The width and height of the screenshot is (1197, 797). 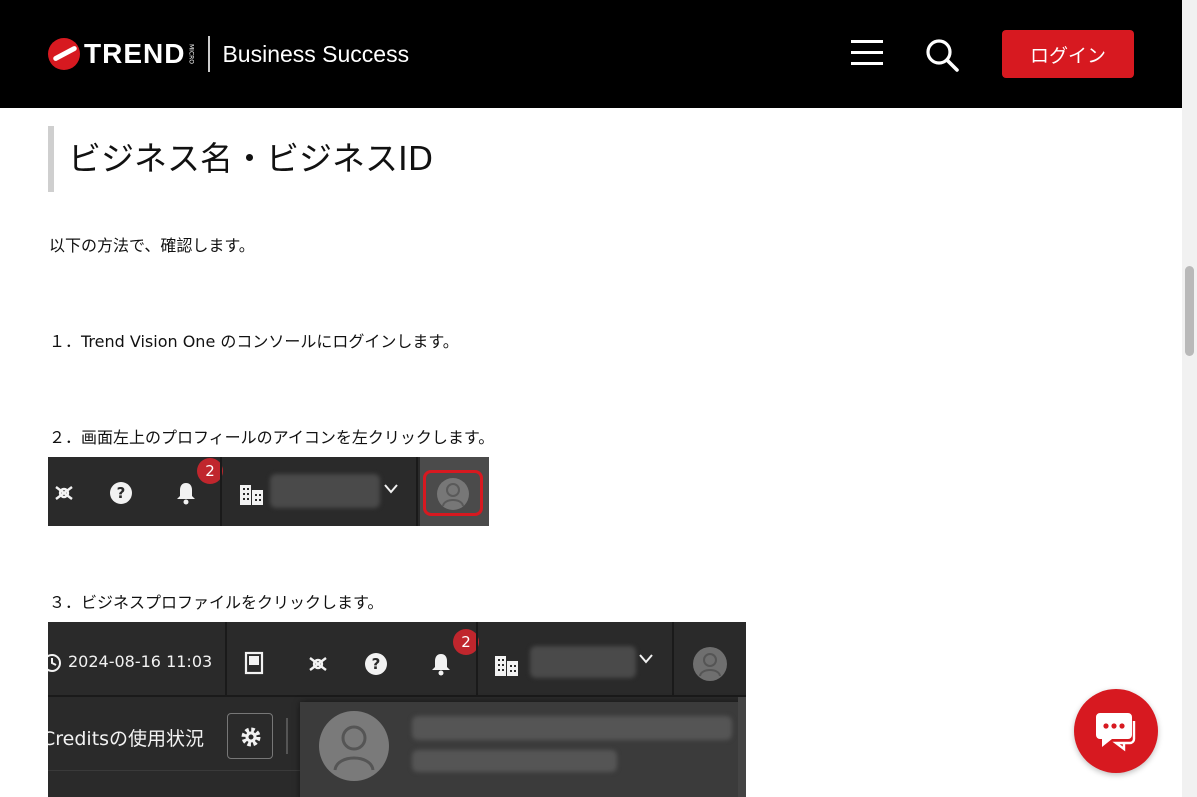 I want to click on gear-icon, so click(x=251, y=737).